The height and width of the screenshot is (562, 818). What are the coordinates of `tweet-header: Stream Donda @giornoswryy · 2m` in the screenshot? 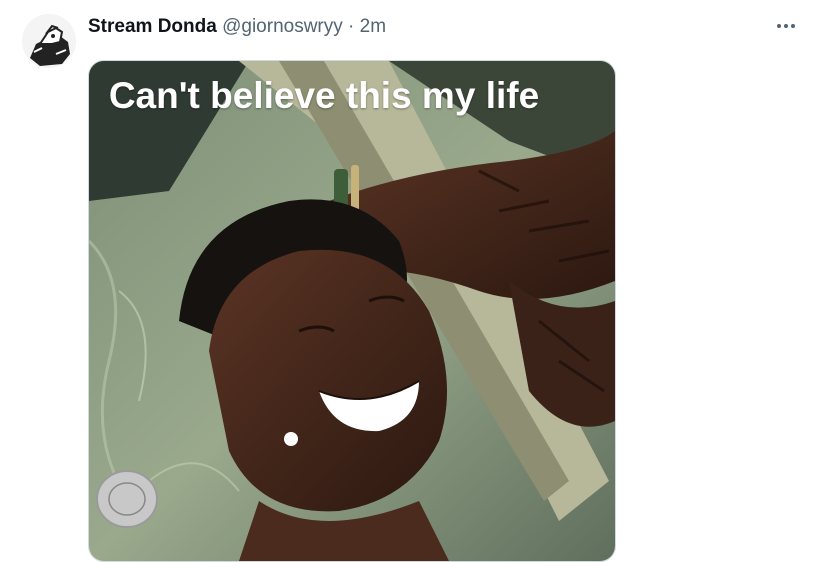 It's located at (237, 27).